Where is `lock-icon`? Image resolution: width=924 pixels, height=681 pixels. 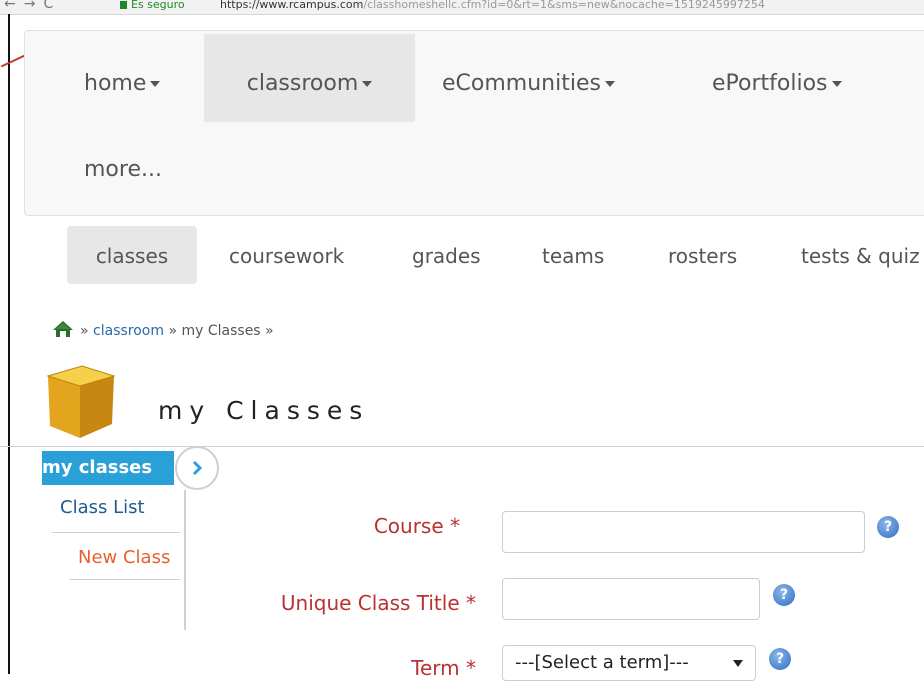 lock-icon is located at coordinates (123, 5).